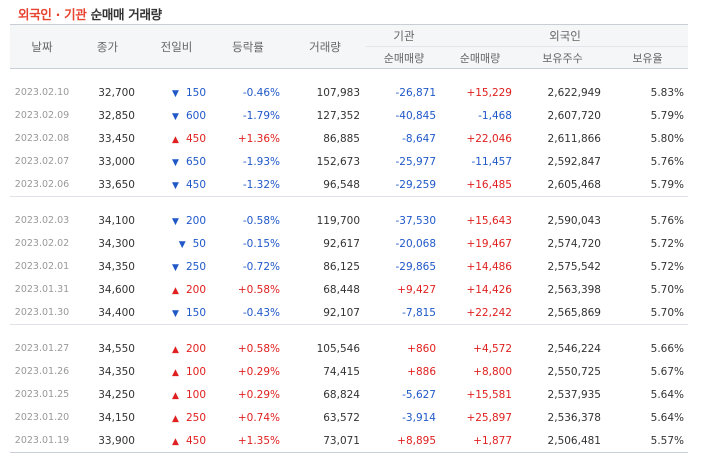 This screenshot has height=457, width=702. What do you see at coordinates (574, 394) in the screenshot?
I see `holdings-cell: 2,537,935` at bounding box center [574, 394].